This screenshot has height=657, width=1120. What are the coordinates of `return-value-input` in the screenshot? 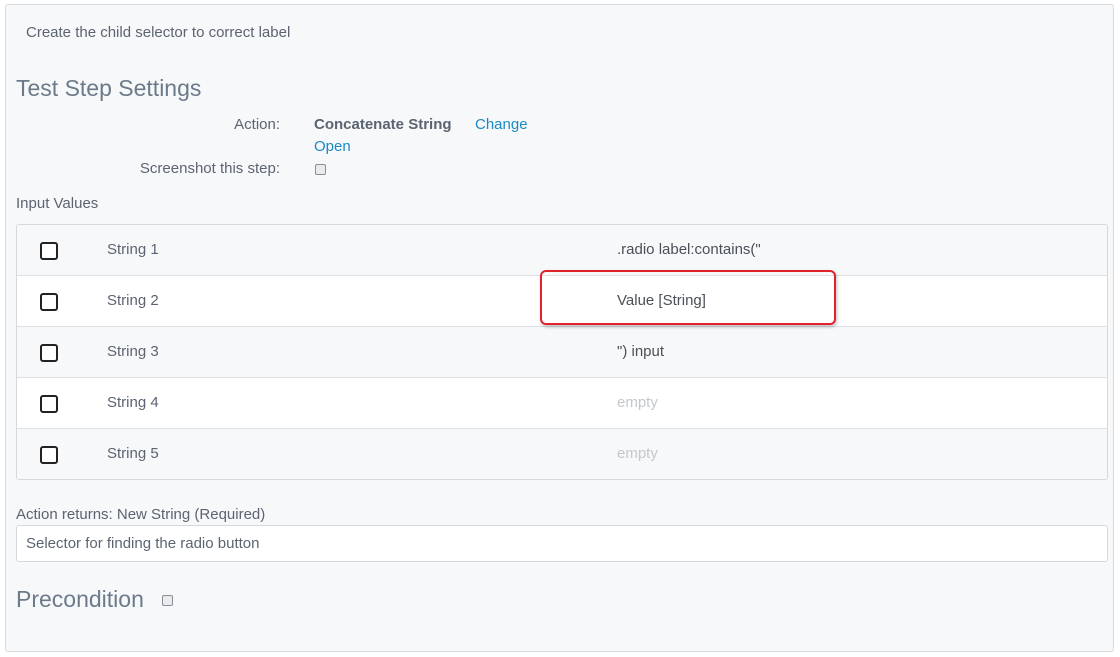 It's located at (562, 543).